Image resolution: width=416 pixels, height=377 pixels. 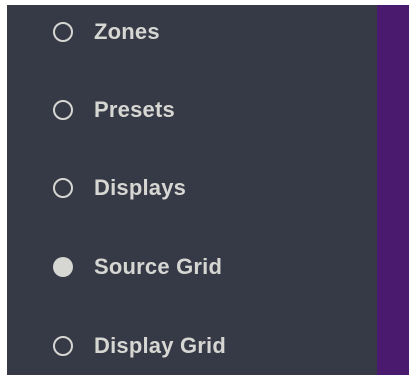 What do you see at coordinates (192, 110) in the screenshot?
I see `nav-item-presets: Presets` at bounding box center [192, 110].